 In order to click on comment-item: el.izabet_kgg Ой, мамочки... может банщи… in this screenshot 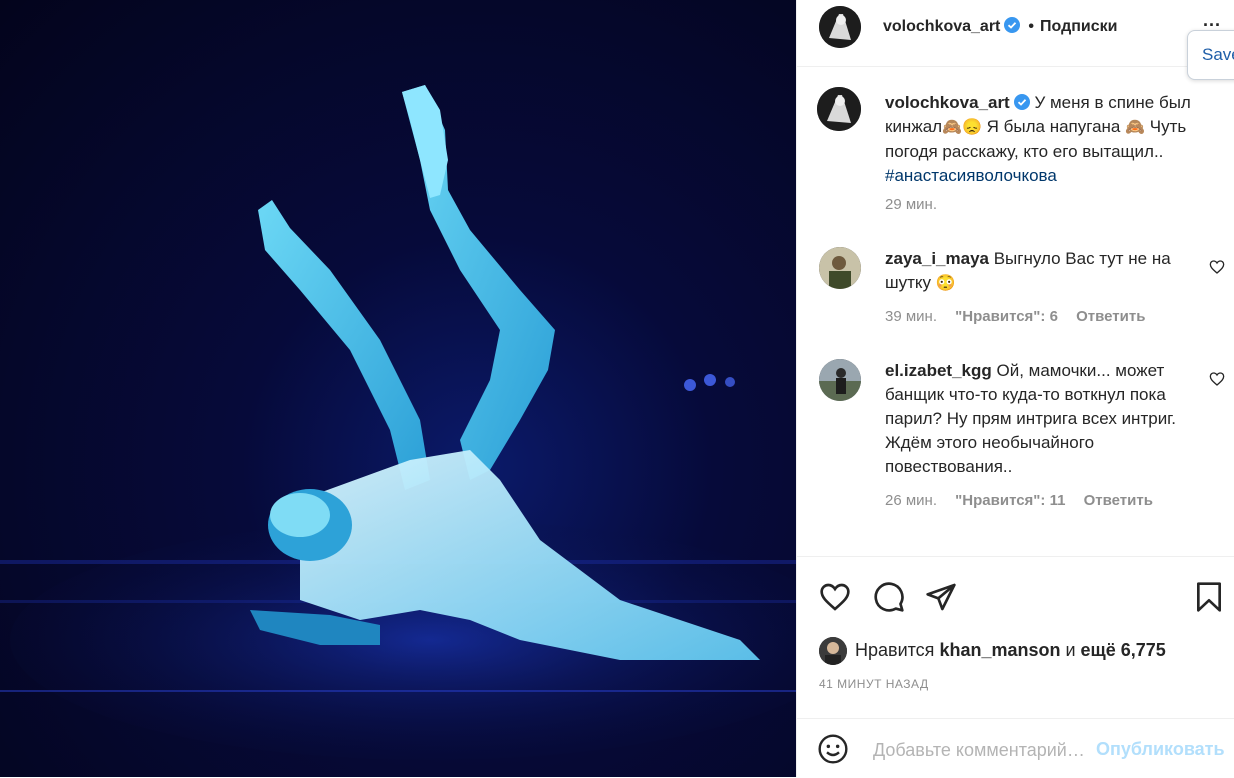, I will do `click(1021, 437)`.